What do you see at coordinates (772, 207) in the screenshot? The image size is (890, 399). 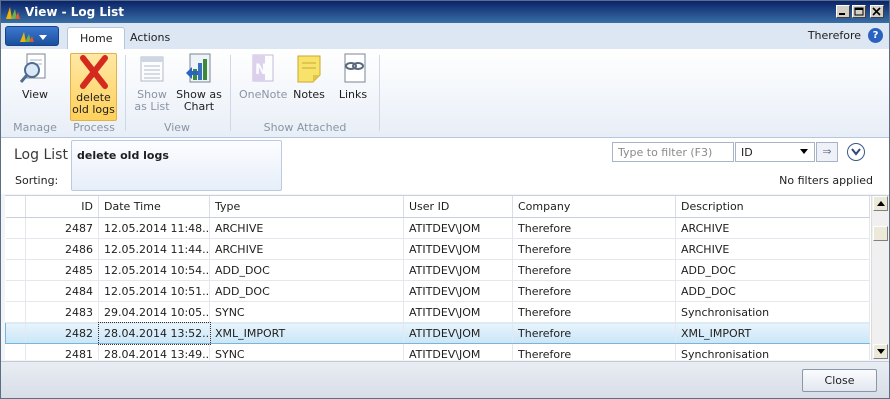 I see `column-header-description: Description` at bounding box center [772, 207].